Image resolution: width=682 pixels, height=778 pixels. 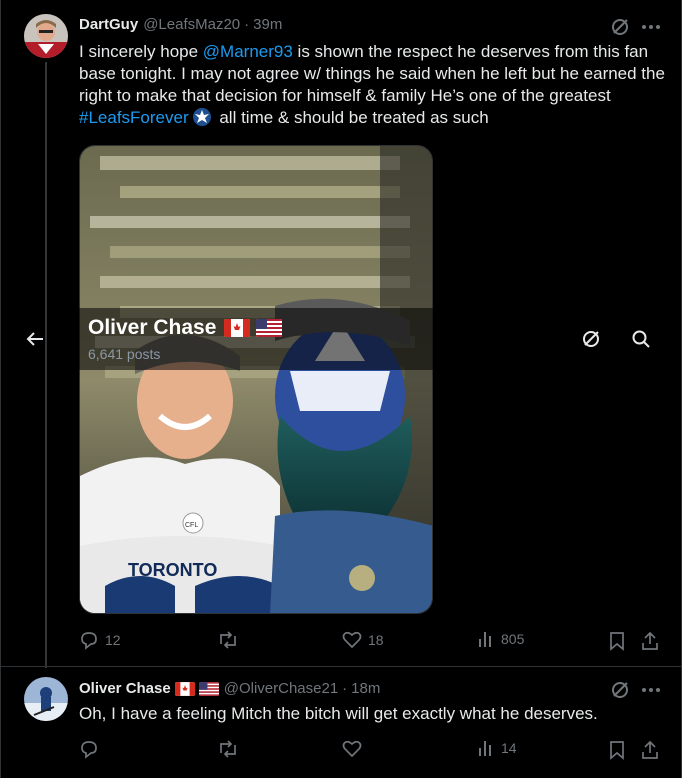 I want to click on like-button: 18, so click(x=363, y=640).